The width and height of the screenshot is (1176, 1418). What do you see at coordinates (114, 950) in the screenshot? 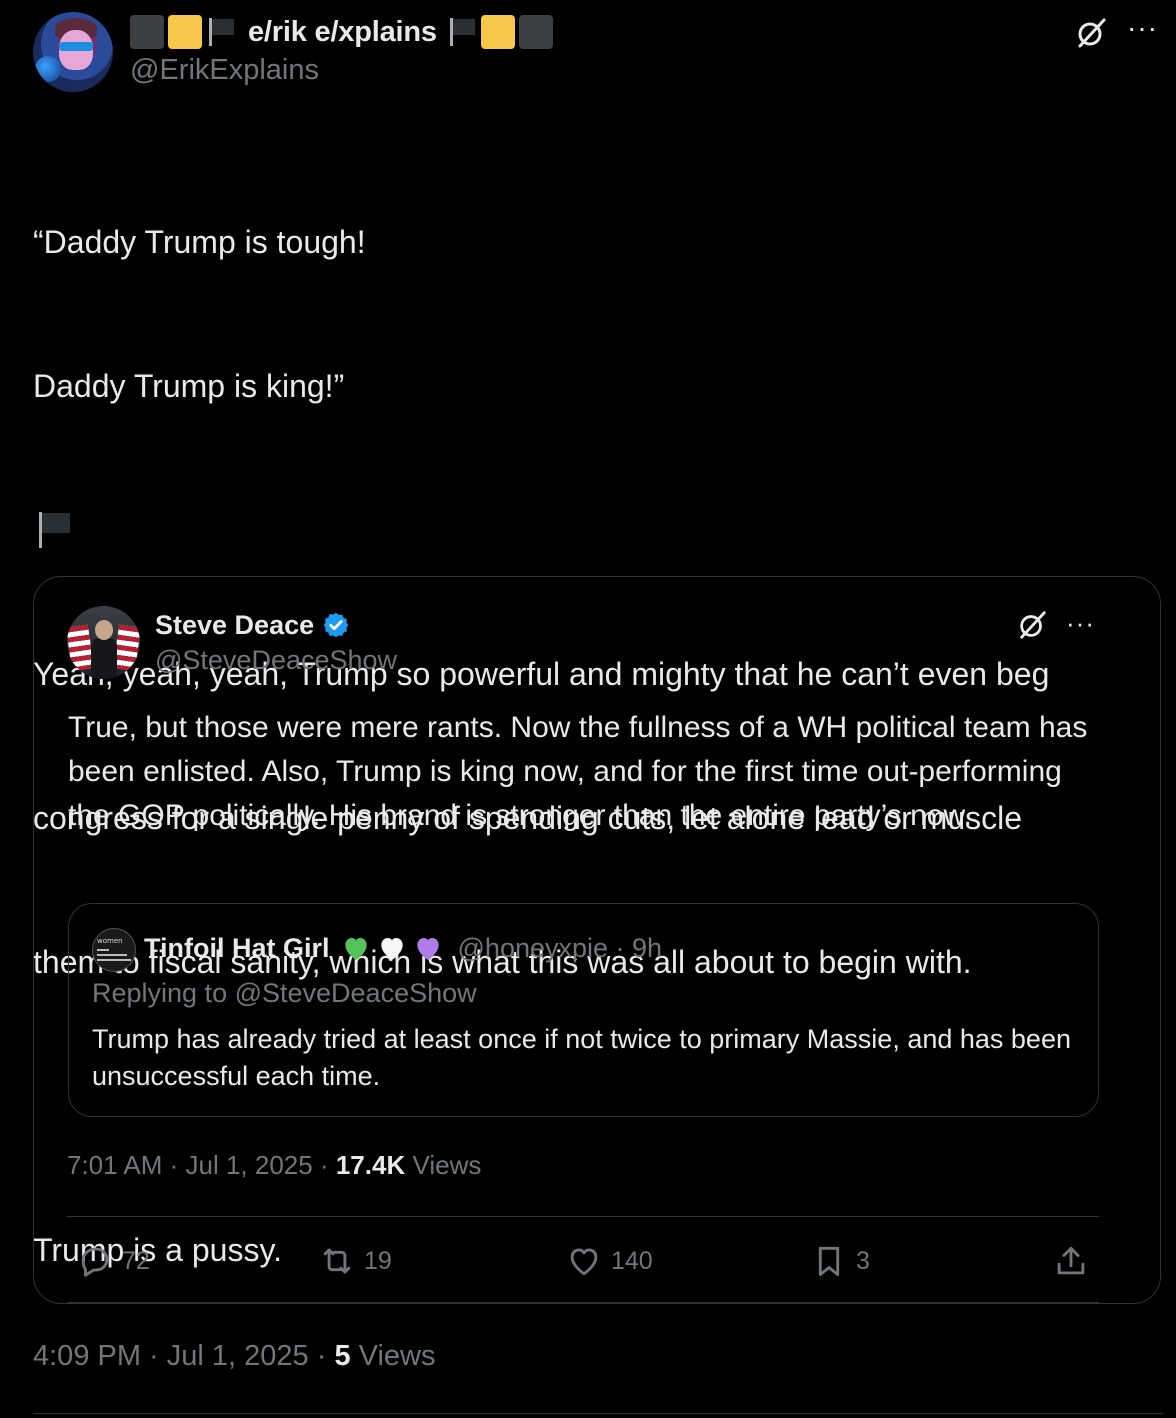
I see `nested-author-avatar: women` at bounding box center [114, 950].